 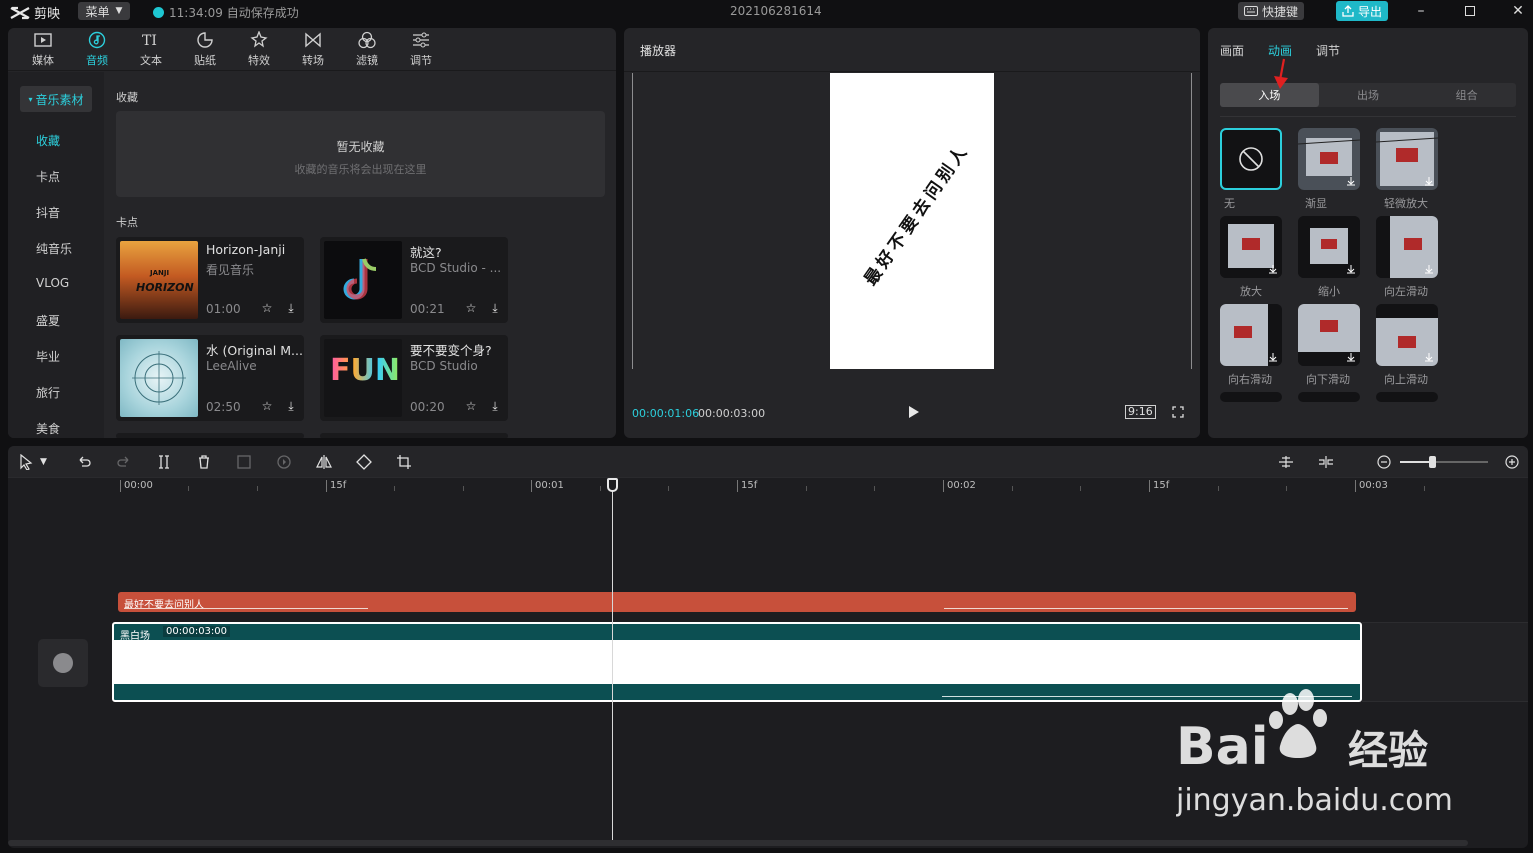 I want to click on anim-slight-zoom, so click(x=1407, y=159).